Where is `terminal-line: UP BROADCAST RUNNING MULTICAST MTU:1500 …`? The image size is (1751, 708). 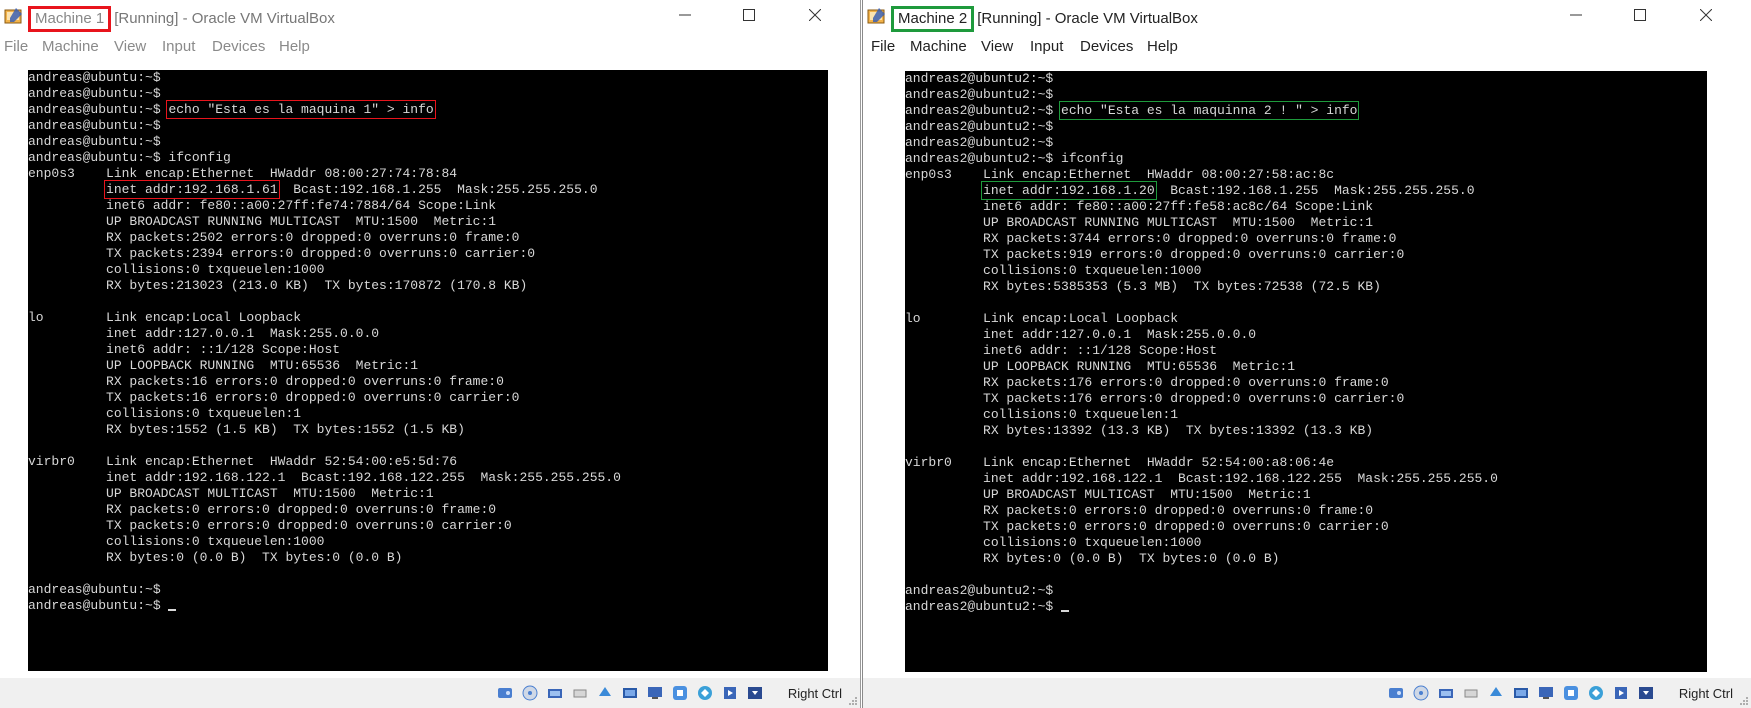
terminal-line: UP BROADCAST RUNNING MULTICAST MTU:1500 … is located at coordinates (1139, 222).